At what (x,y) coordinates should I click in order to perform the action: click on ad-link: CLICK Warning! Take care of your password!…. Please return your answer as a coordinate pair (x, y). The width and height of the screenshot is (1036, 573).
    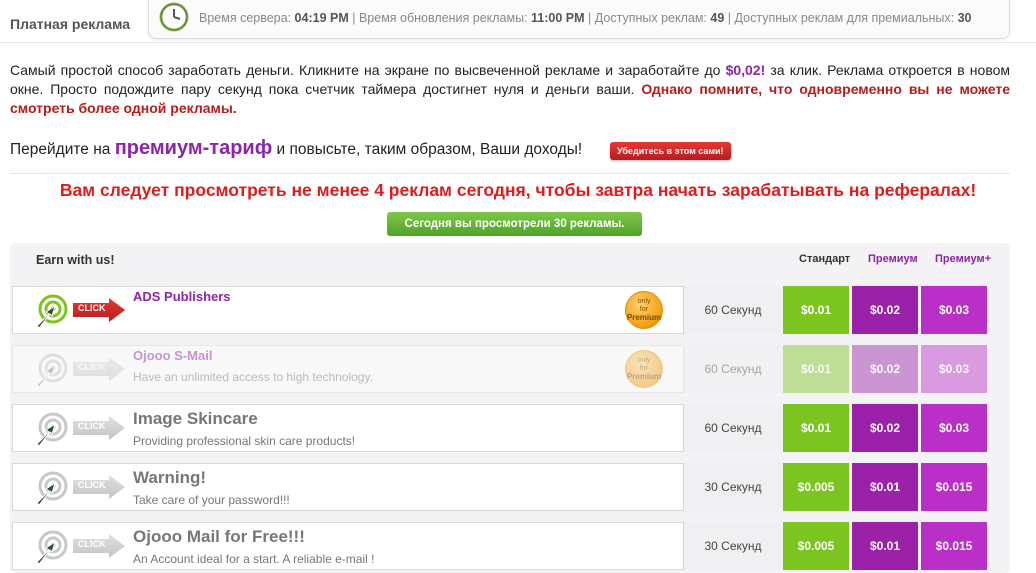
    Looking at the image, I should click on (348, 487).